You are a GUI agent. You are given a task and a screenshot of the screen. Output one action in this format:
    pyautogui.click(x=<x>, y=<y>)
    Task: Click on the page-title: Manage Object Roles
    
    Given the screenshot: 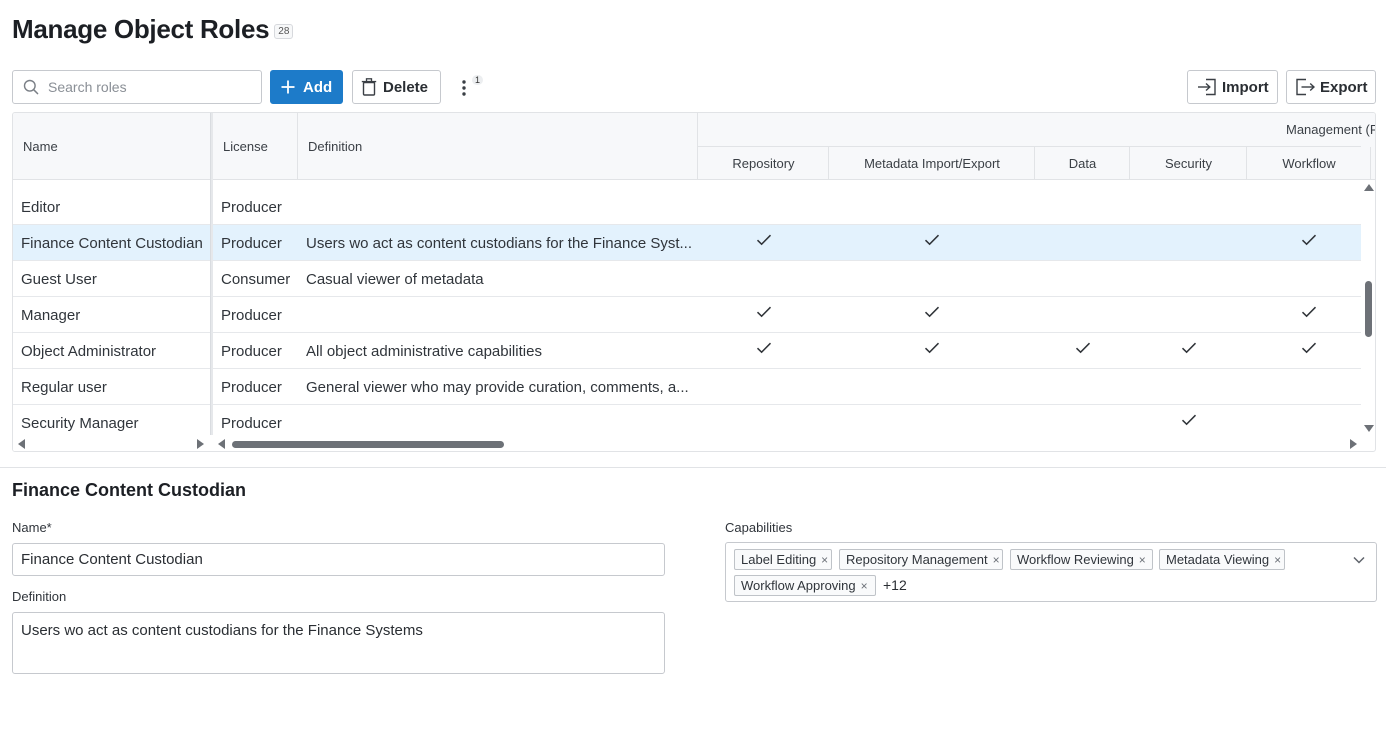 What is the action you would take?
    pyautogui.click(x=141, y=29)
    